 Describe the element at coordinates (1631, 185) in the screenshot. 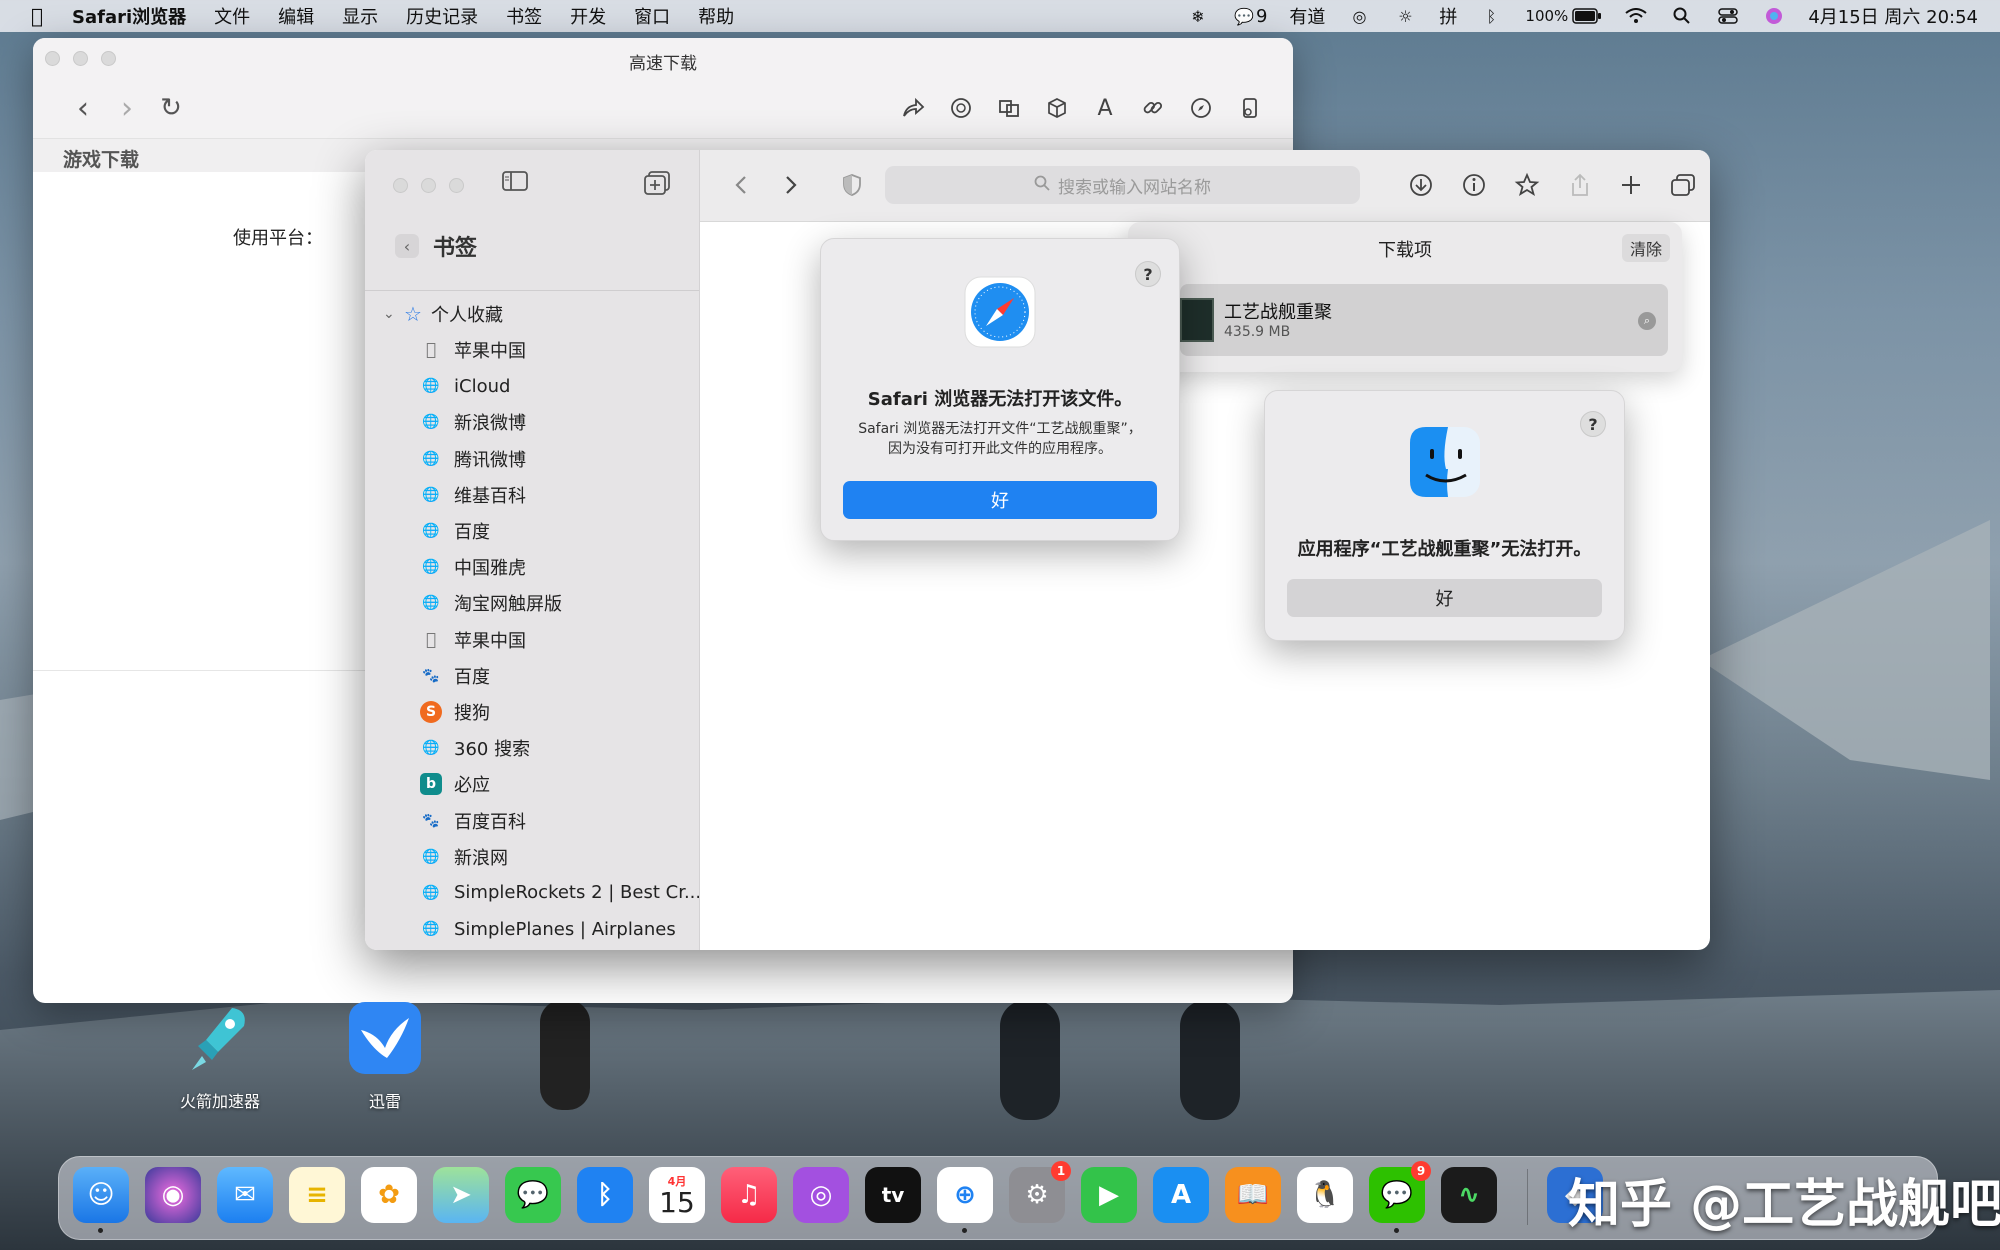

I see `new-tab-icon` at that location.